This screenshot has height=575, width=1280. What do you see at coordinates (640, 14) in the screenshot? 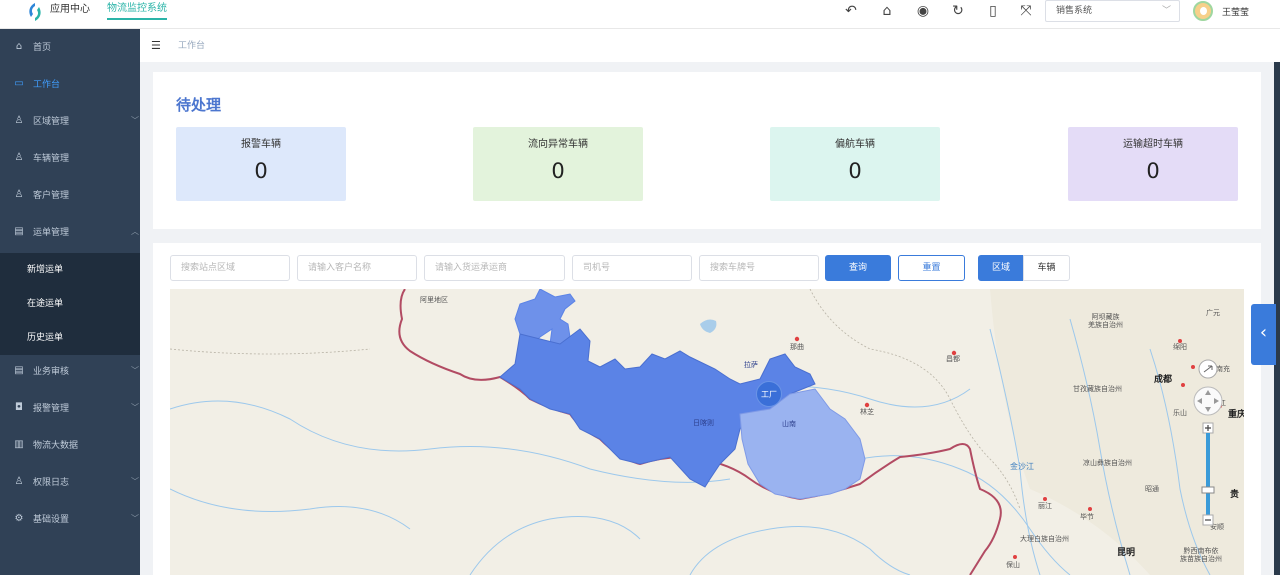
I see `top-bar: 应用中心 物流监控系统 ↶ ⌂ ◉ ↻ ▯ ⤧ 销售系统 ﹀ 王莹莹` at bounding box center [640, 14].